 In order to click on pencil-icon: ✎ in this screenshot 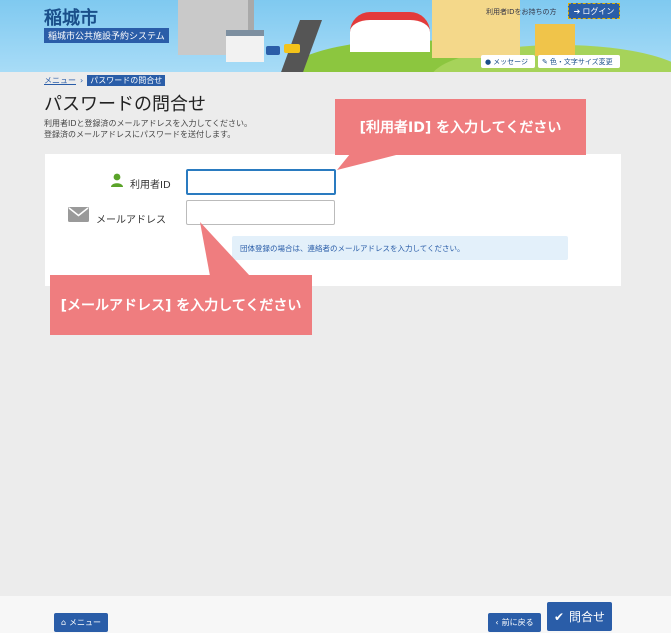, I will do `click(545, 61)`.